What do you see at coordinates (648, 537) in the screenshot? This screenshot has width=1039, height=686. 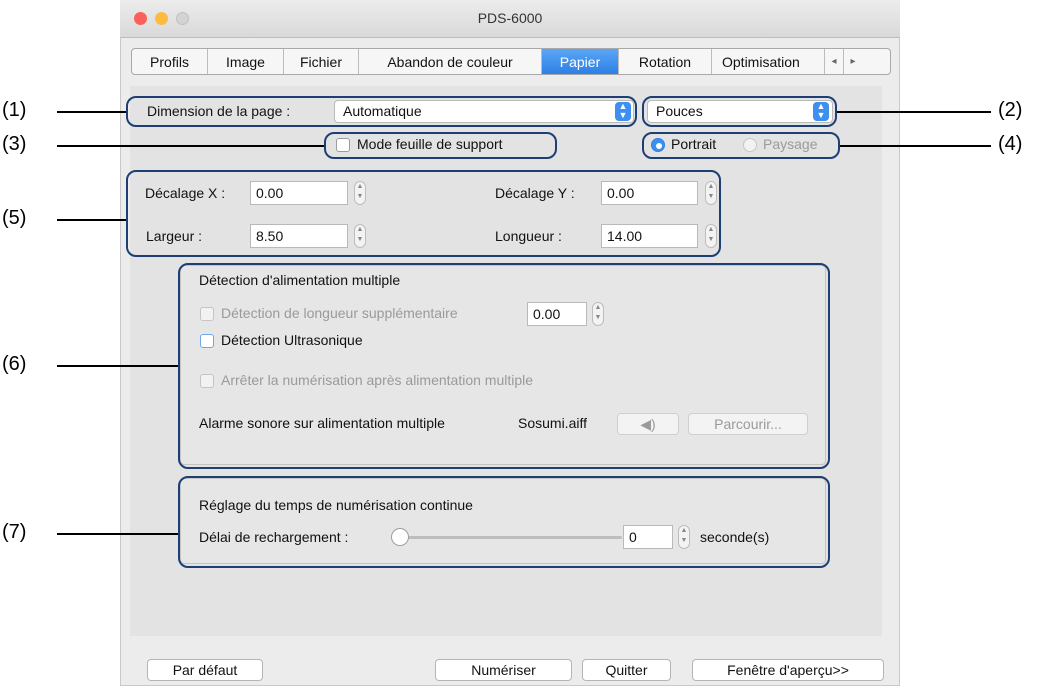 I see `delay-field: 0` at bounding box center [648, 537].